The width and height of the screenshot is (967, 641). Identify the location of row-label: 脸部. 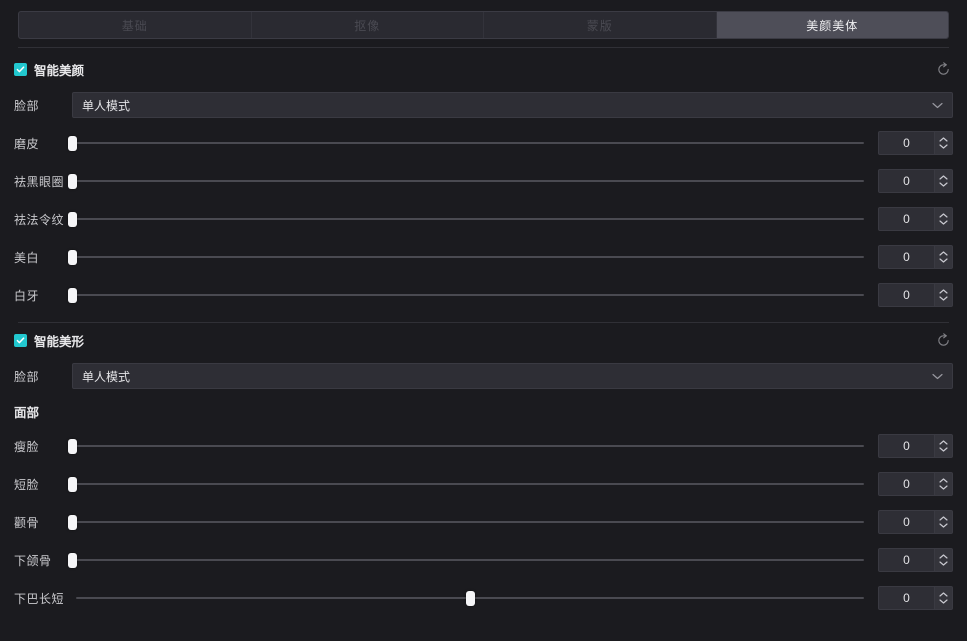
(27, 376).